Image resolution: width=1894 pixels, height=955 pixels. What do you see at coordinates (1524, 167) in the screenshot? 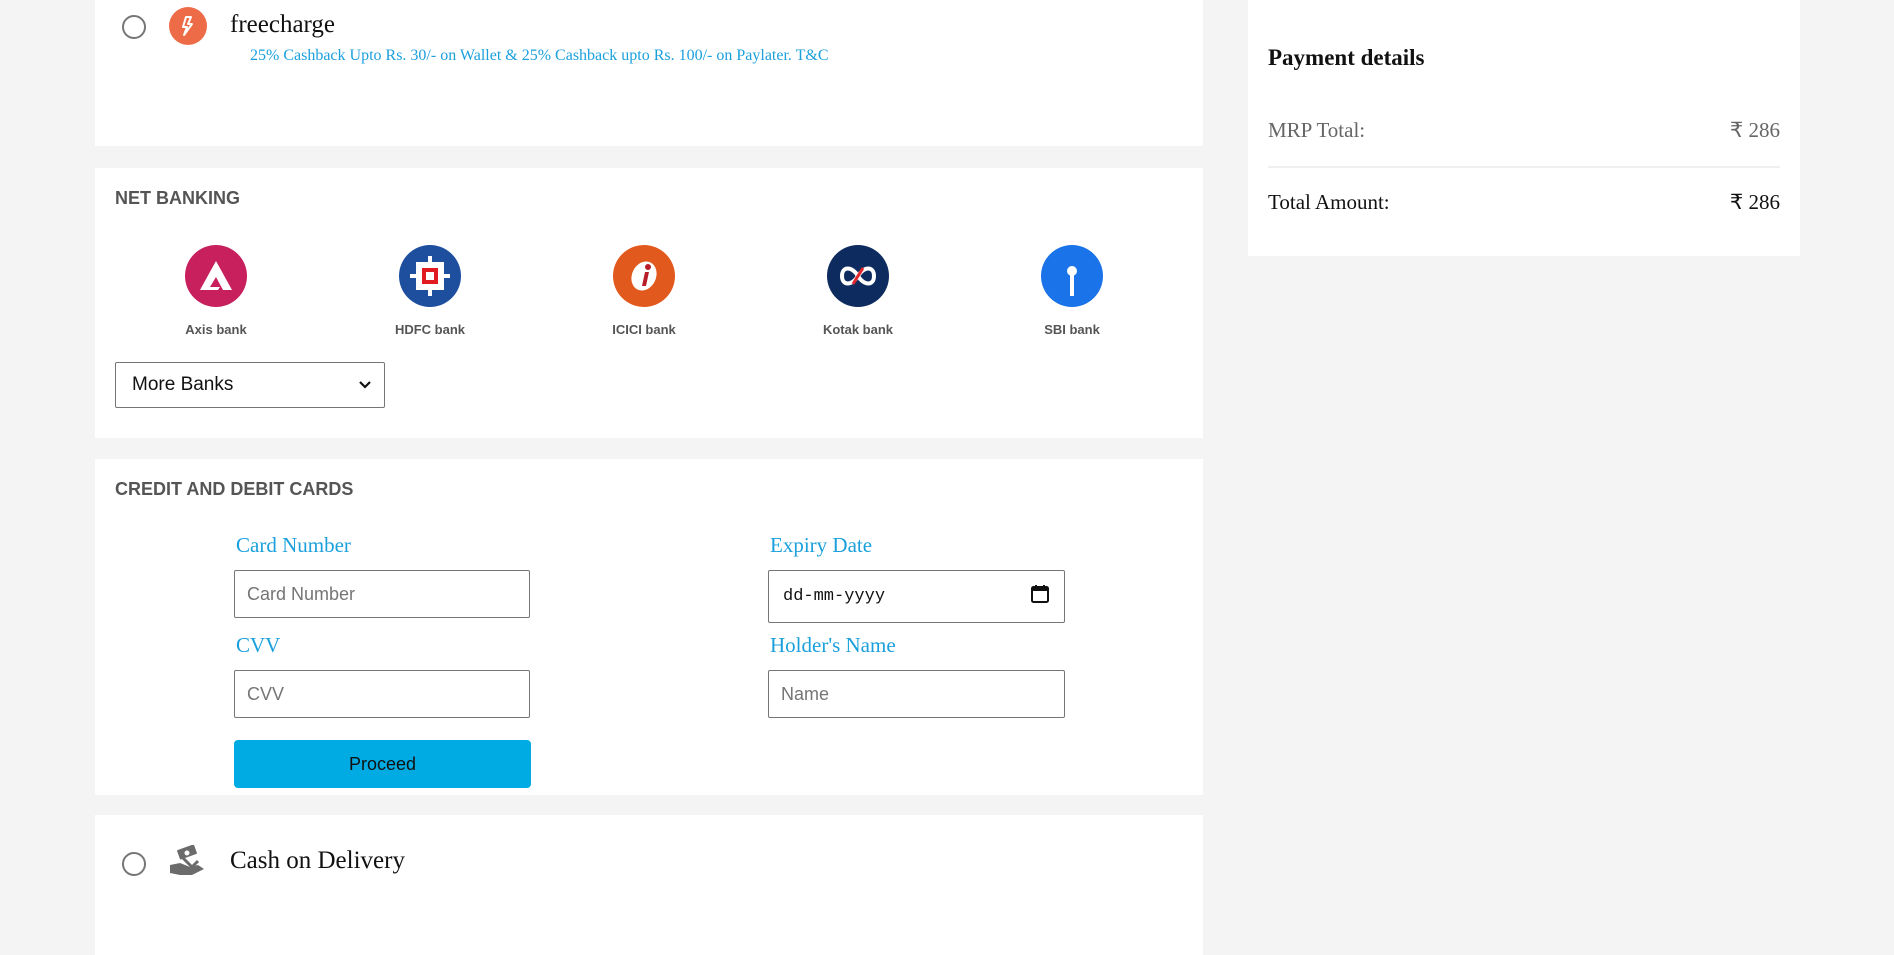
I see `divider` at bounding box center [1524, 167].